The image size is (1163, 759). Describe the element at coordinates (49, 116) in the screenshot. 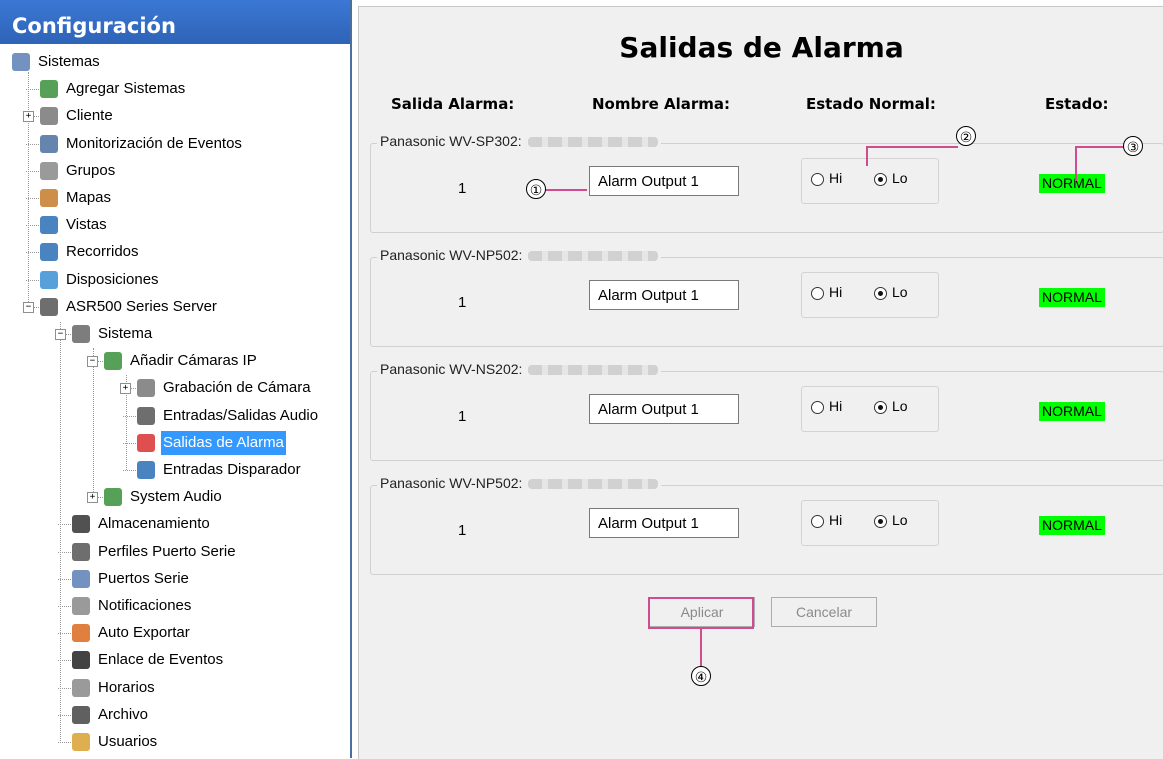

I see `client-gear-icon` at that location.